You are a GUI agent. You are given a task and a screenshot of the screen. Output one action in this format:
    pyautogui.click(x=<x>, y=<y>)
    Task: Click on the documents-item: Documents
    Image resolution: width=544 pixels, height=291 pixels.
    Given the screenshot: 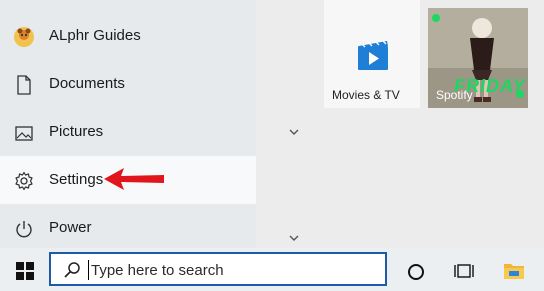 What is the action you would take?
    pyautogui.click(x=128, y=84)
    